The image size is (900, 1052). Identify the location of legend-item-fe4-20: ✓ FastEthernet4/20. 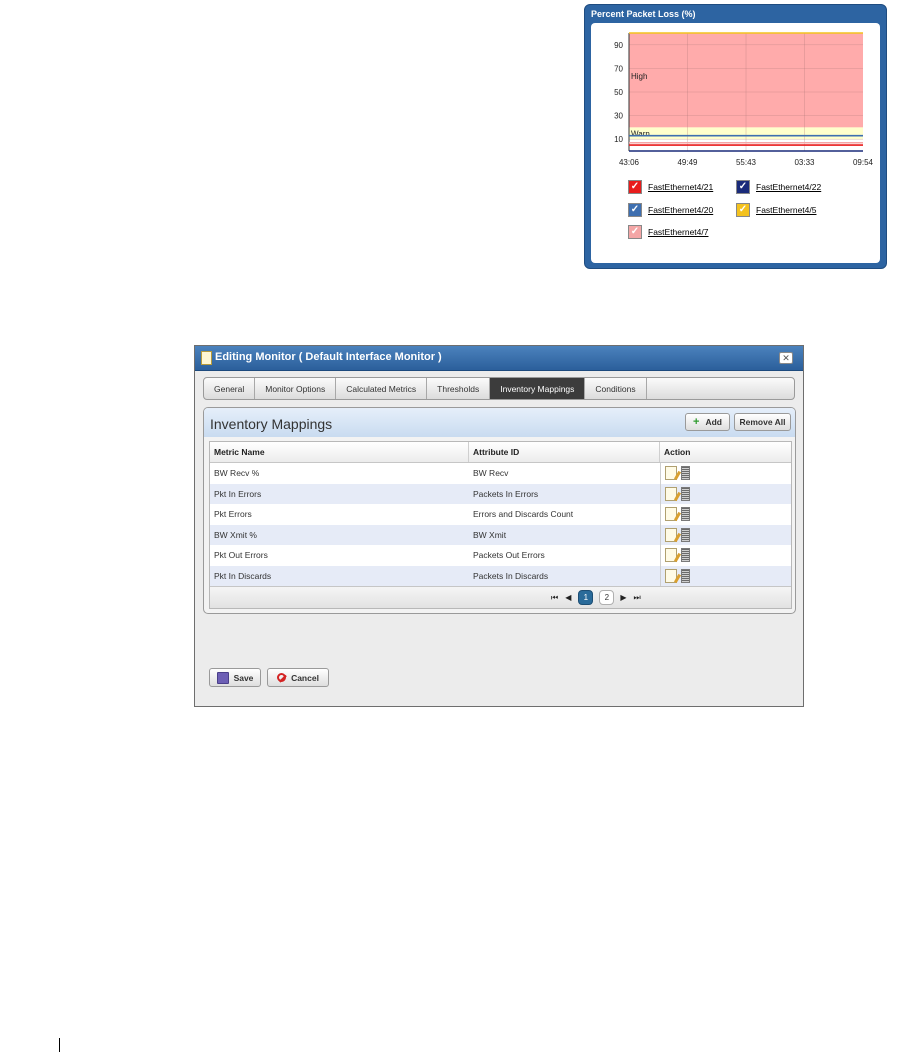
(670, 210).